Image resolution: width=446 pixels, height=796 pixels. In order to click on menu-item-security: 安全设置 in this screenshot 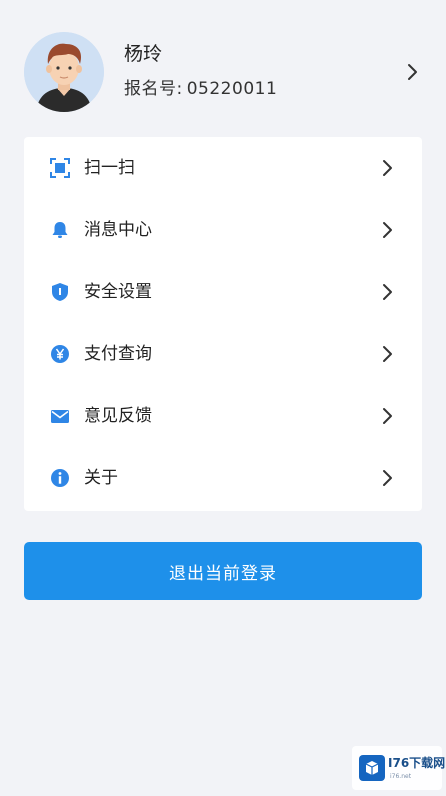, I will do `click(223, 292)`.